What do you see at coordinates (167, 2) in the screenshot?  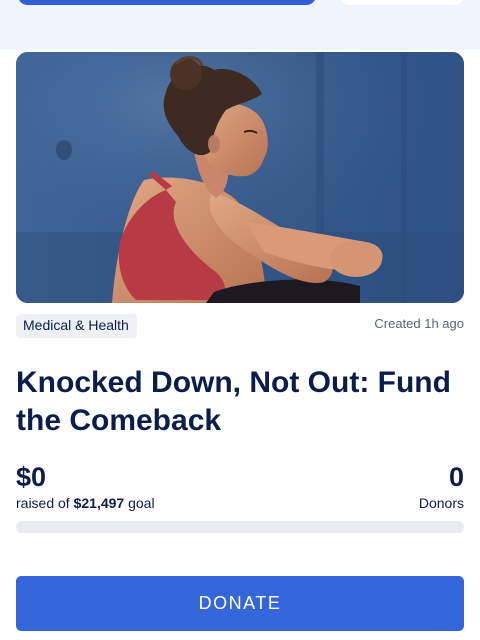 I see `top-primary-button` at bounding box center [167, 2].